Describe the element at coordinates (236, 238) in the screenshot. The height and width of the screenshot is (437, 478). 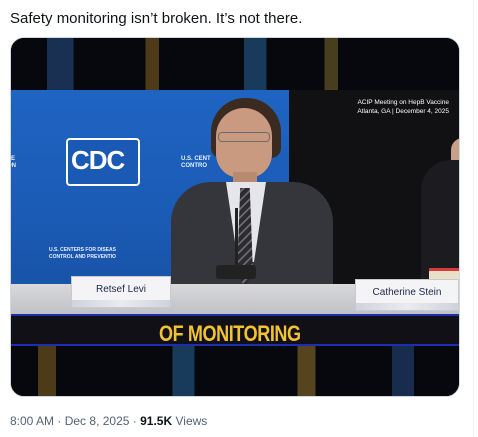
I see `microphone-stem` at that location.